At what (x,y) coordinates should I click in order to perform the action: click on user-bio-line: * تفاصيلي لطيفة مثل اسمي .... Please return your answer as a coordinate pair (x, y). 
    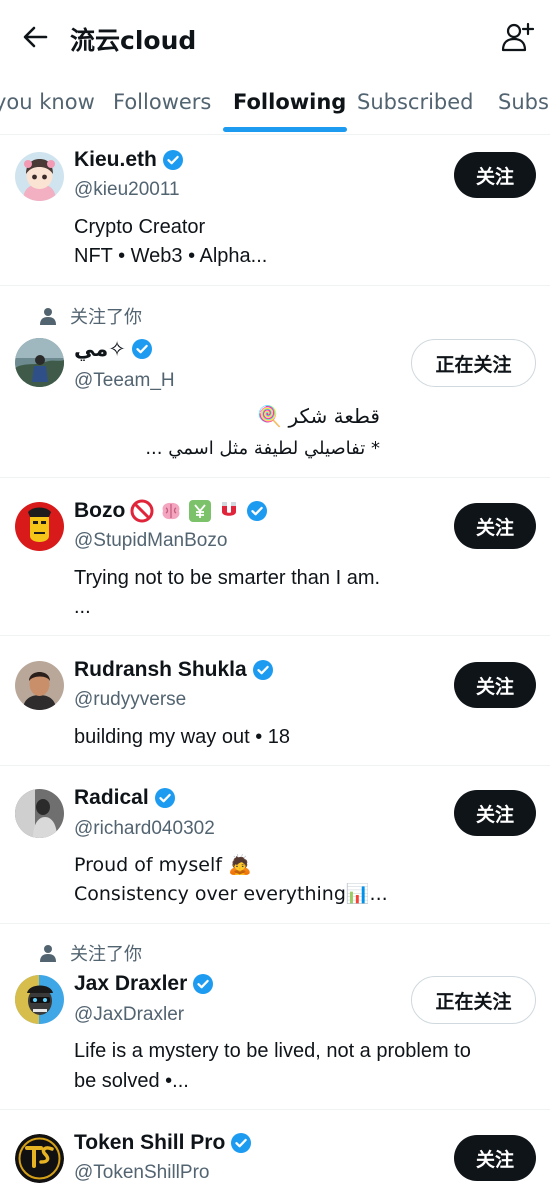
    Looking at the image, I should click on (262, 448).